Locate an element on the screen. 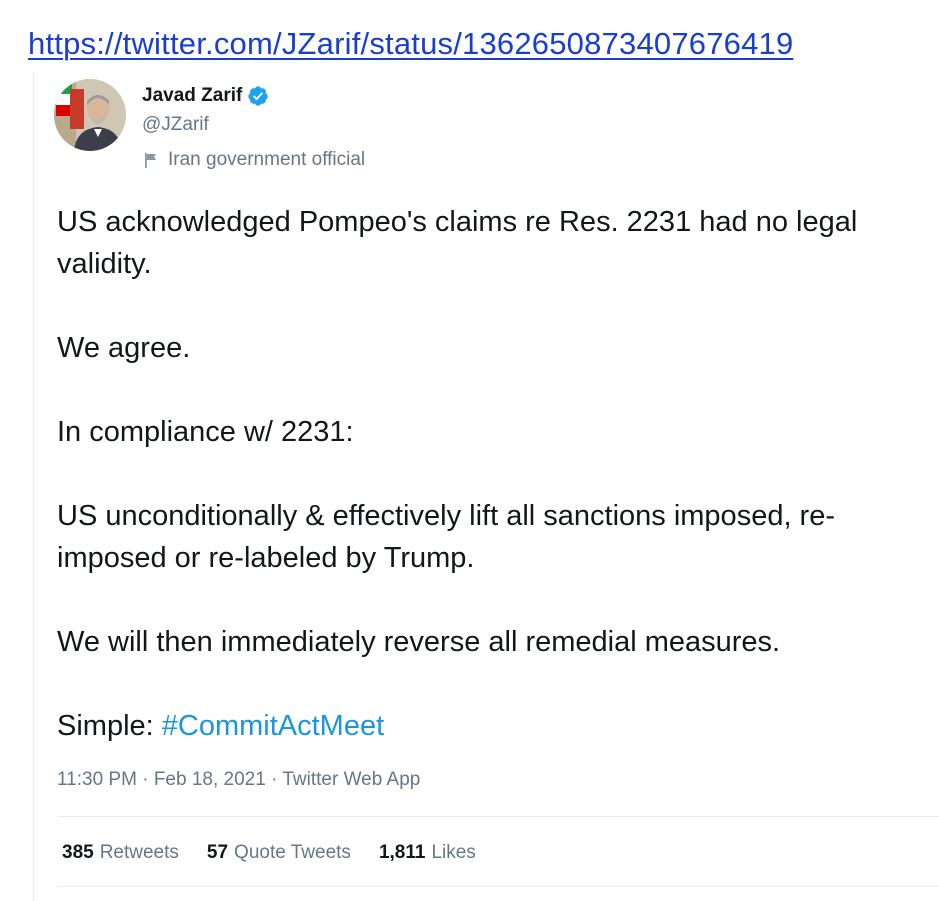  government-label: Iran government official is located at coordinates (253, 160).